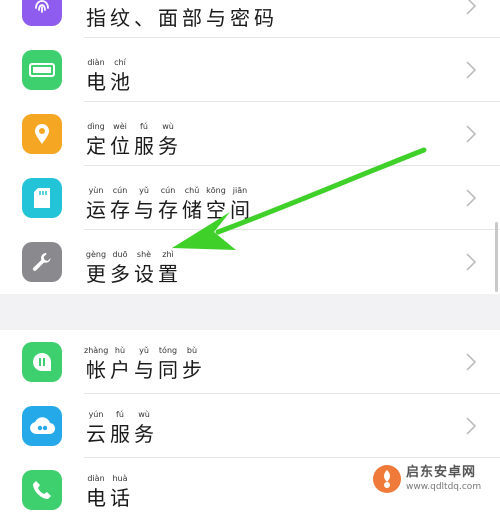  What do you see at coordinates (240, 18) in the screenshot?
I see `label-char: 密` at bounding box center [240, 18].